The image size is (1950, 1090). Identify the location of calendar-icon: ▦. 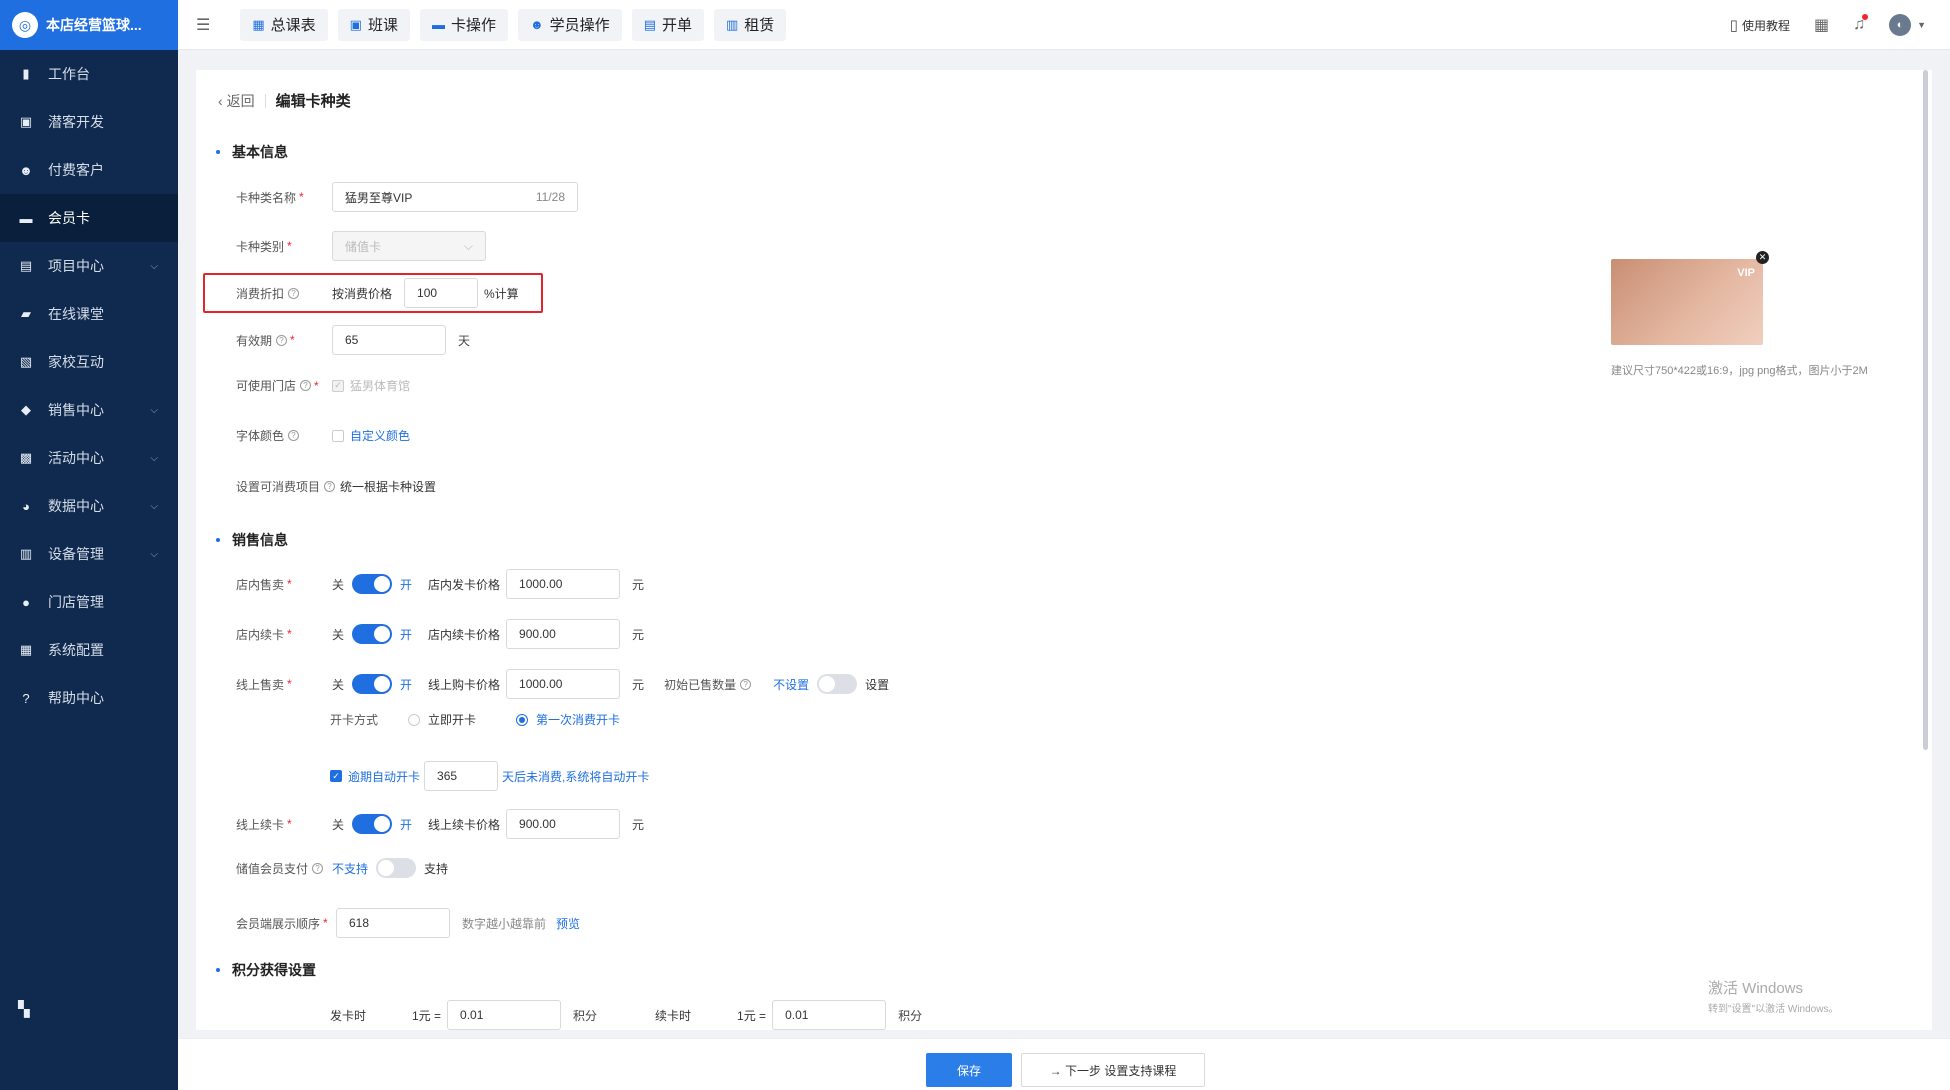
(258, 24).